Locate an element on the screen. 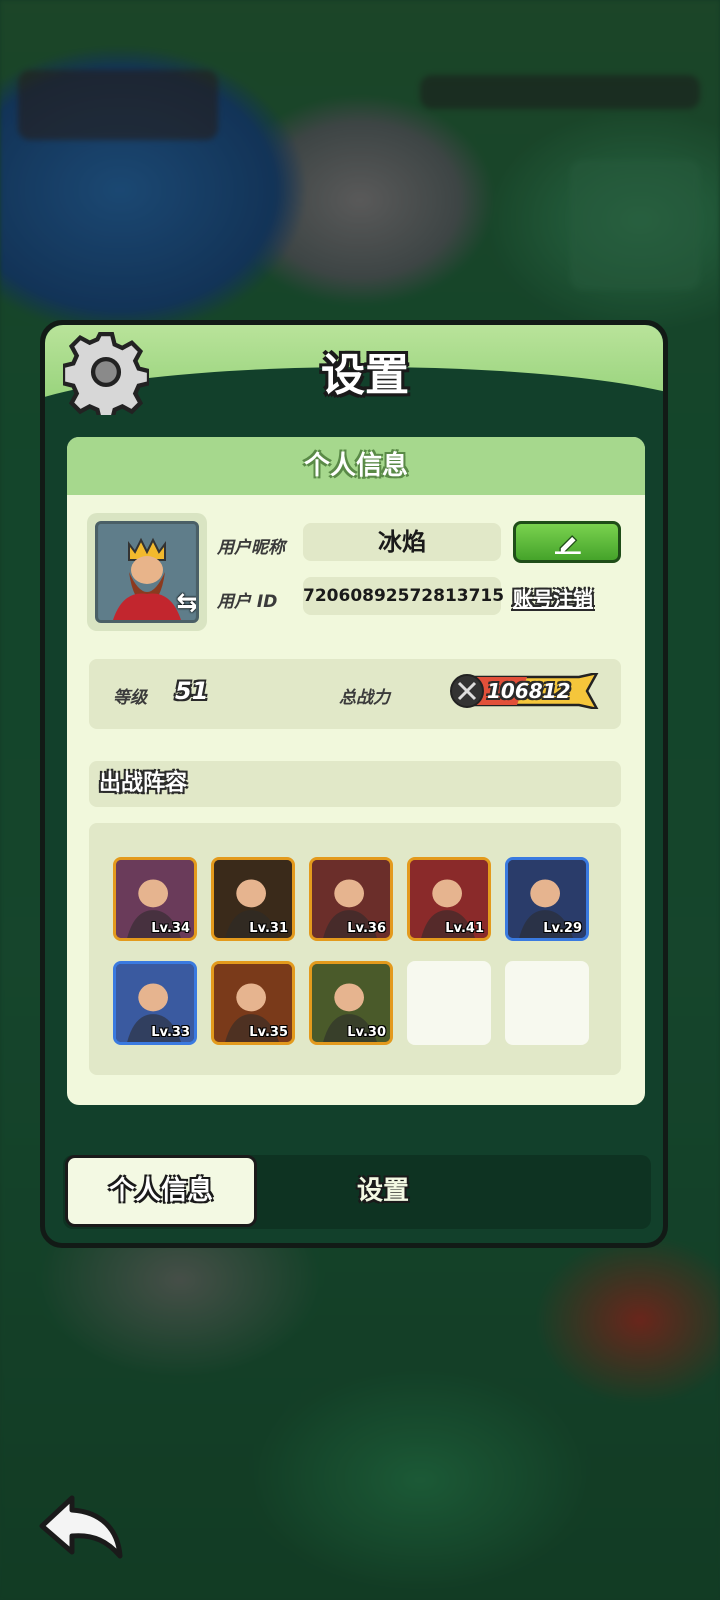 The width and height of the screenshot is (720, 1600). avatar-inner: ⇆ is located at coordinates (147, 572).